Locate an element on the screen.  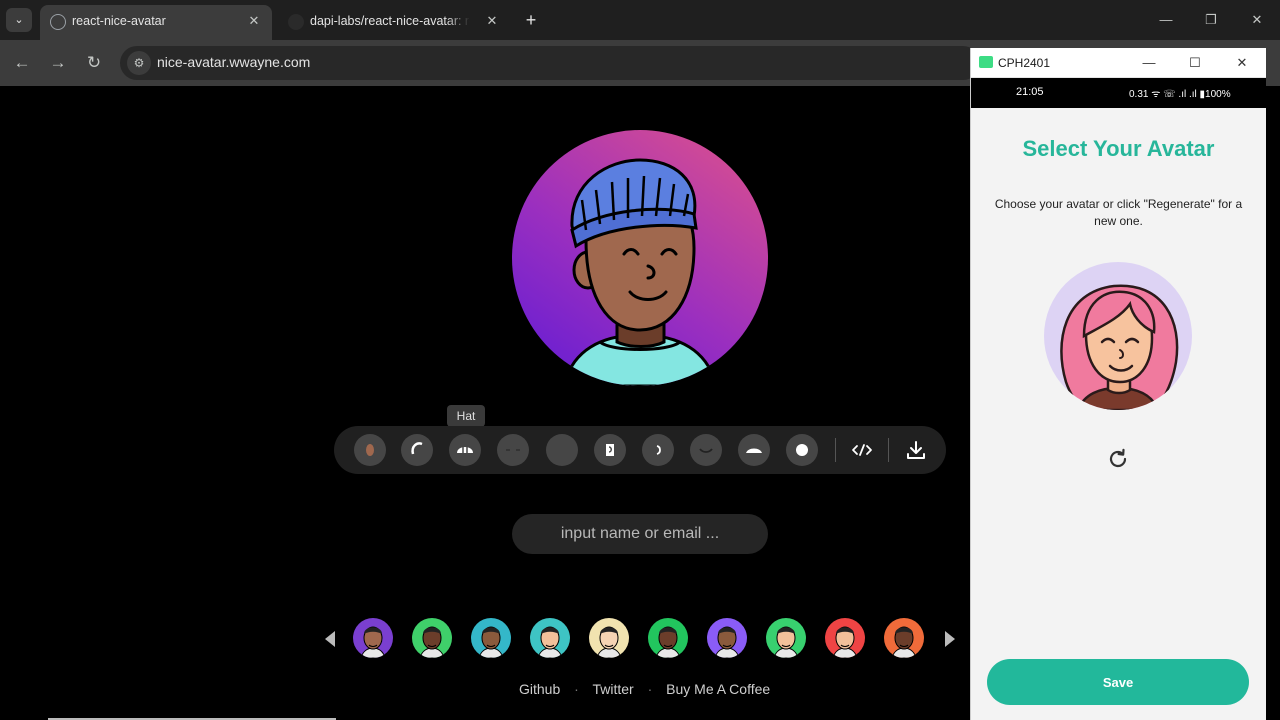
editor-option-nose is located at coordinates (658, 450).